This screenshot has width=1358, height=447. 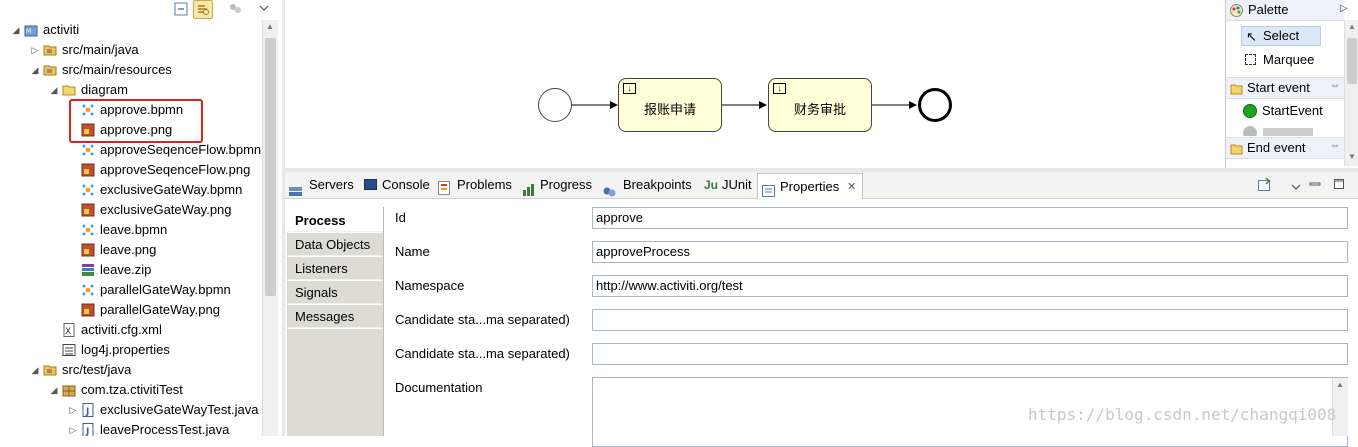 I want to click on minimize-icon, so click(x=1315, y=184).